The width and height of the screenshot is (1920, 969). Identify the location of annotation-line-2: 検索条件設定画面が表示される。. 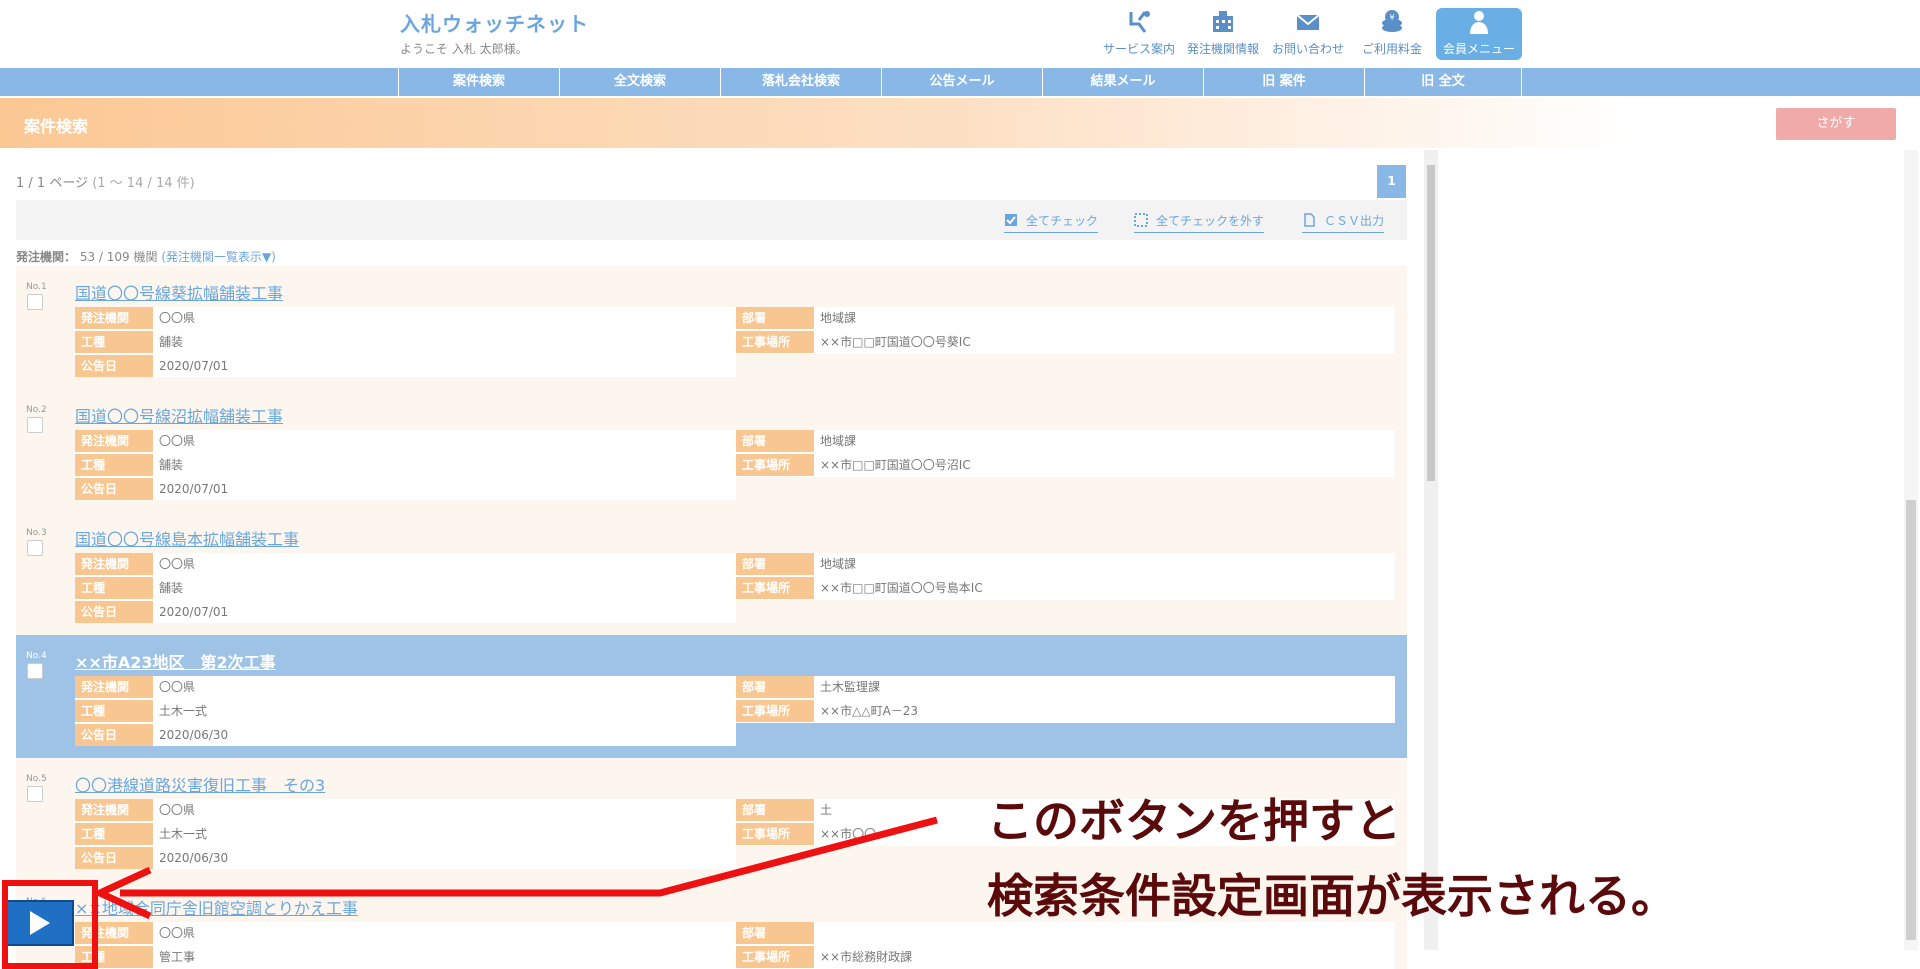
(1332, 896).